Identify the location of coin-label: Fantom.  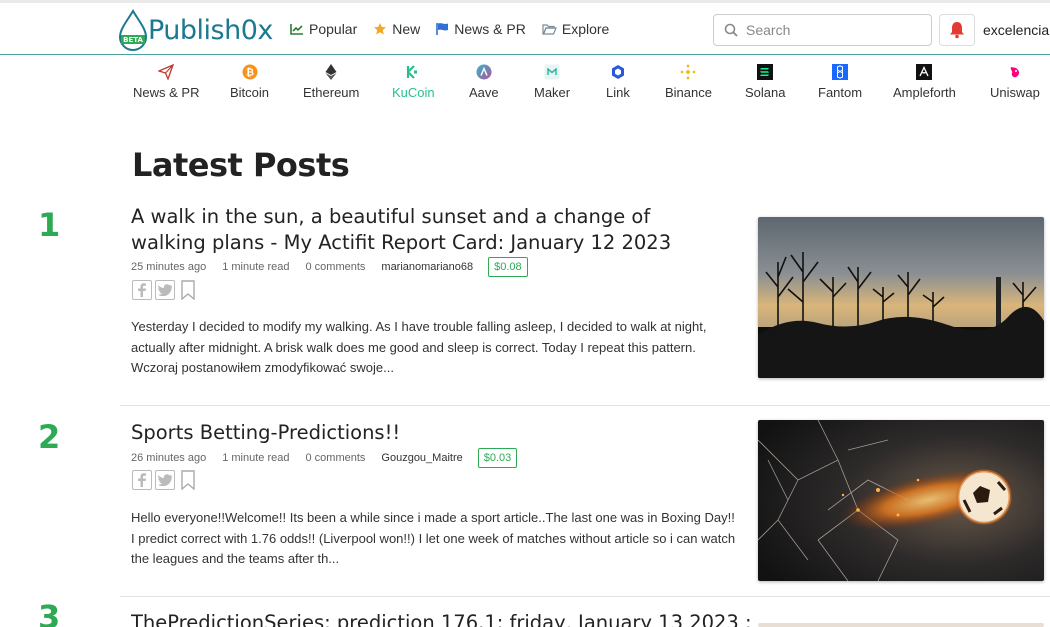
(840, 92).